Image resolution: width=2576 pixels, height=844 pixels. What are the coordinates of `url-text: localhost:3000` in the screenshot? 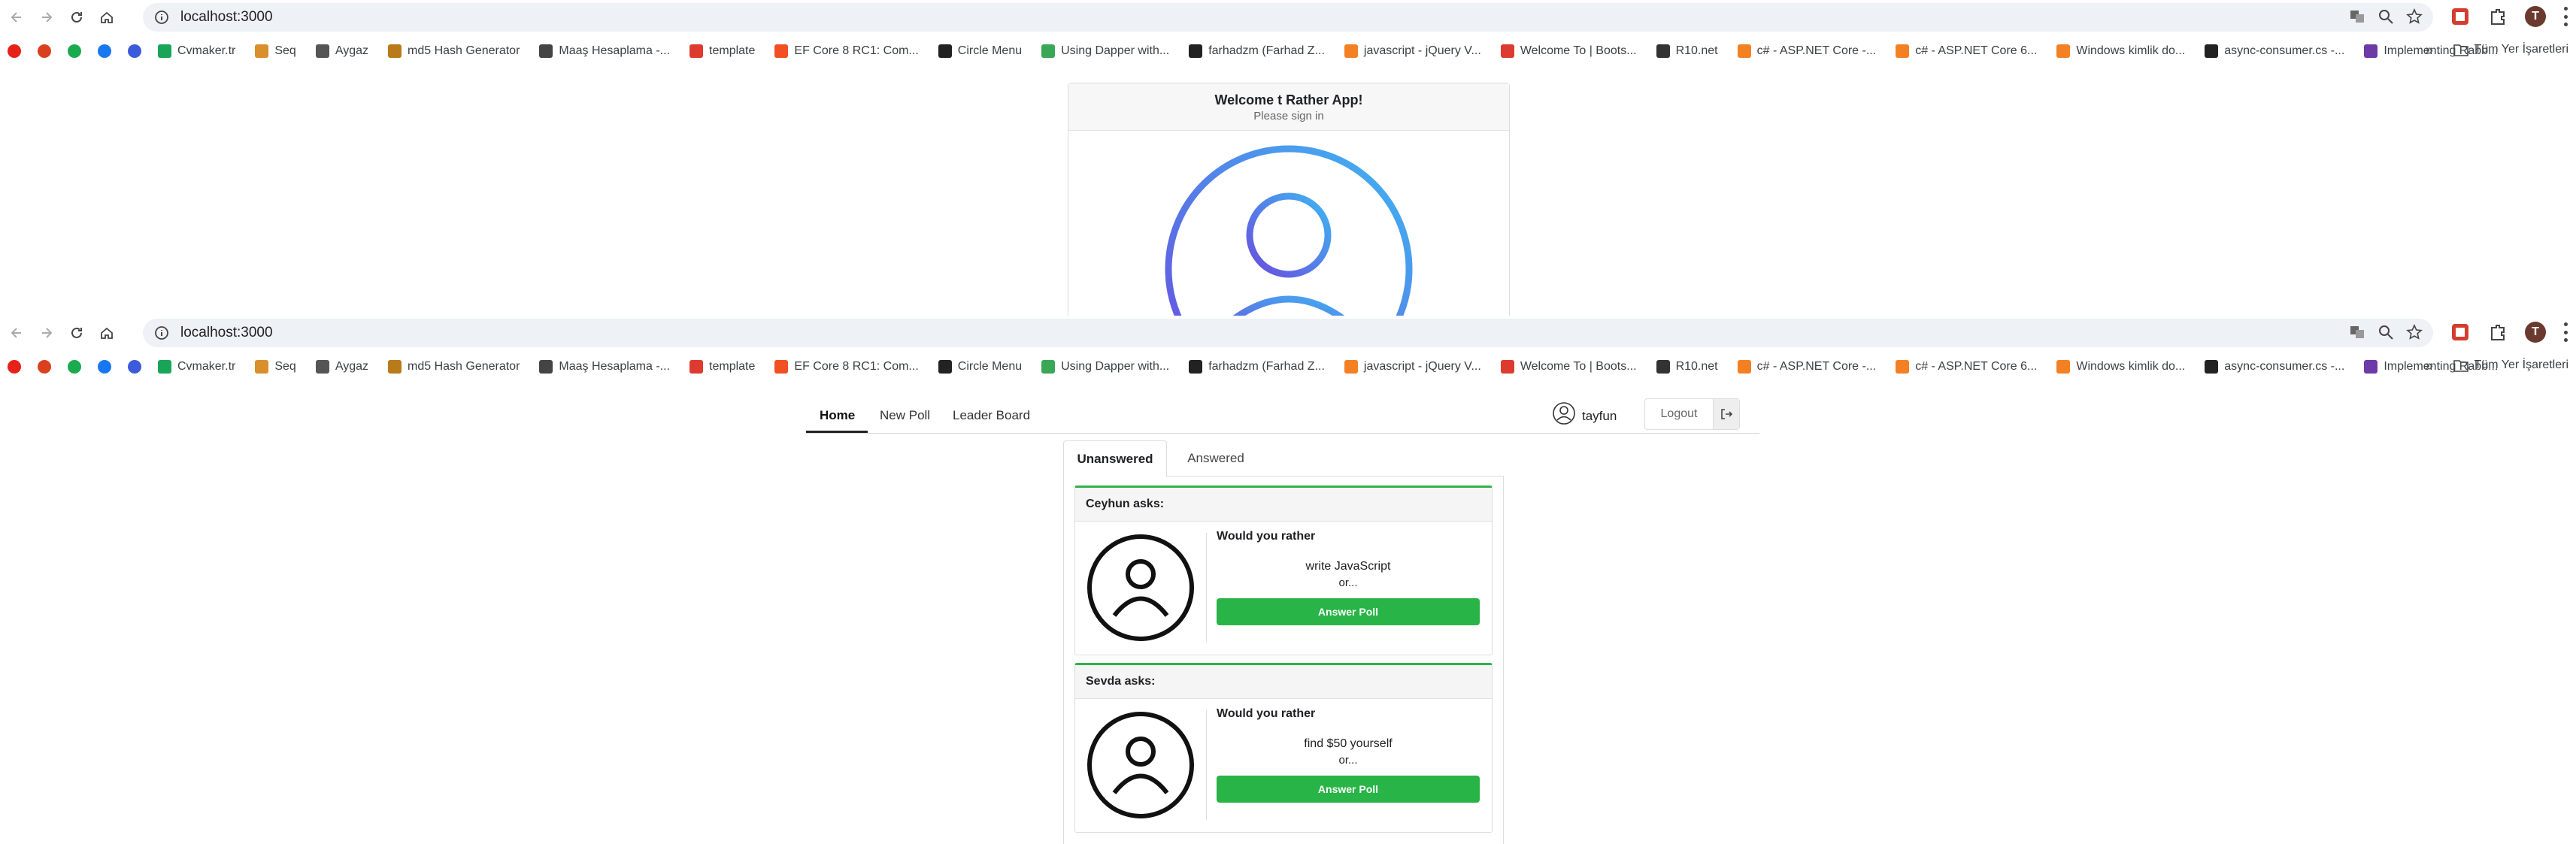 It's located at (226, 333).